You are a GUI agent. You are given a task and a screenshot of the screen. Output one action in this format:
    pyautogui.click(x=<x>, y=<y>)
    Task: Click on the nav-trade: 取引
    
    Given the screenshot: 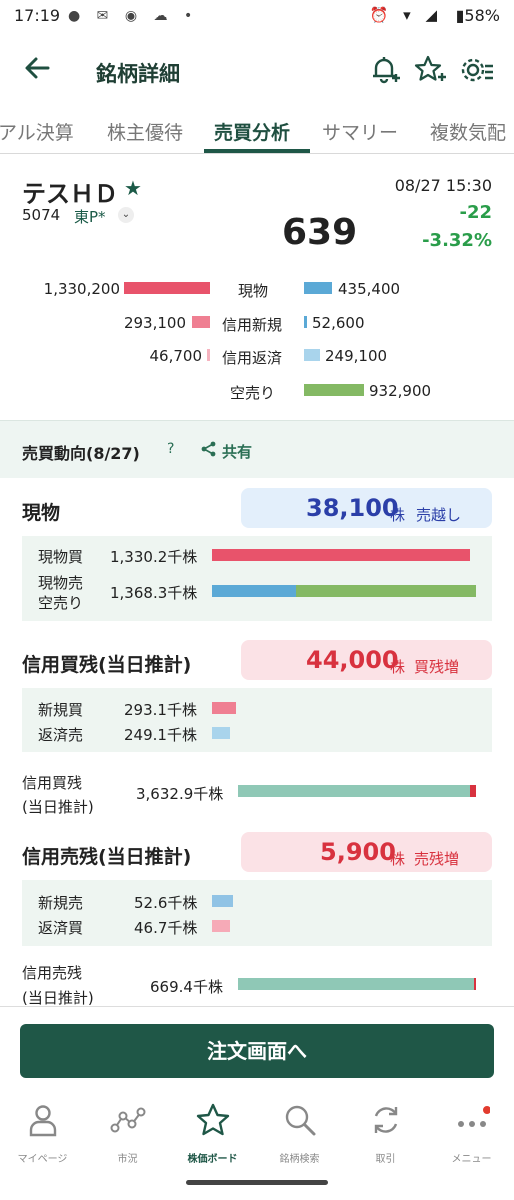 What is the action you would take?
    pyautogui.click(x=385, y=1129)
    